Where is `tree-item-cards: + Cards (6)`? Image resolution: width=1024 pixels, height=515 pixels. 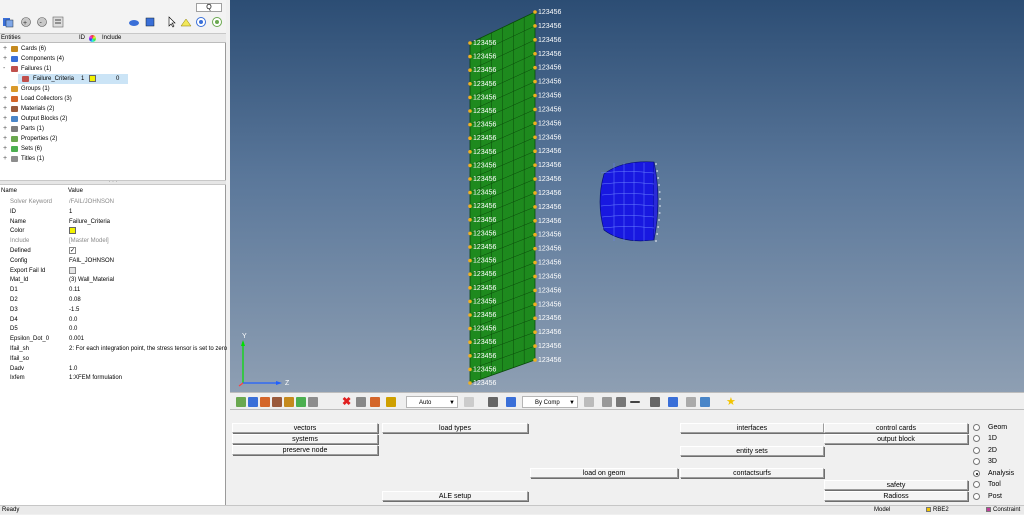 tree-item-cards: + Cards (6) is located at coordinates (113, 49).